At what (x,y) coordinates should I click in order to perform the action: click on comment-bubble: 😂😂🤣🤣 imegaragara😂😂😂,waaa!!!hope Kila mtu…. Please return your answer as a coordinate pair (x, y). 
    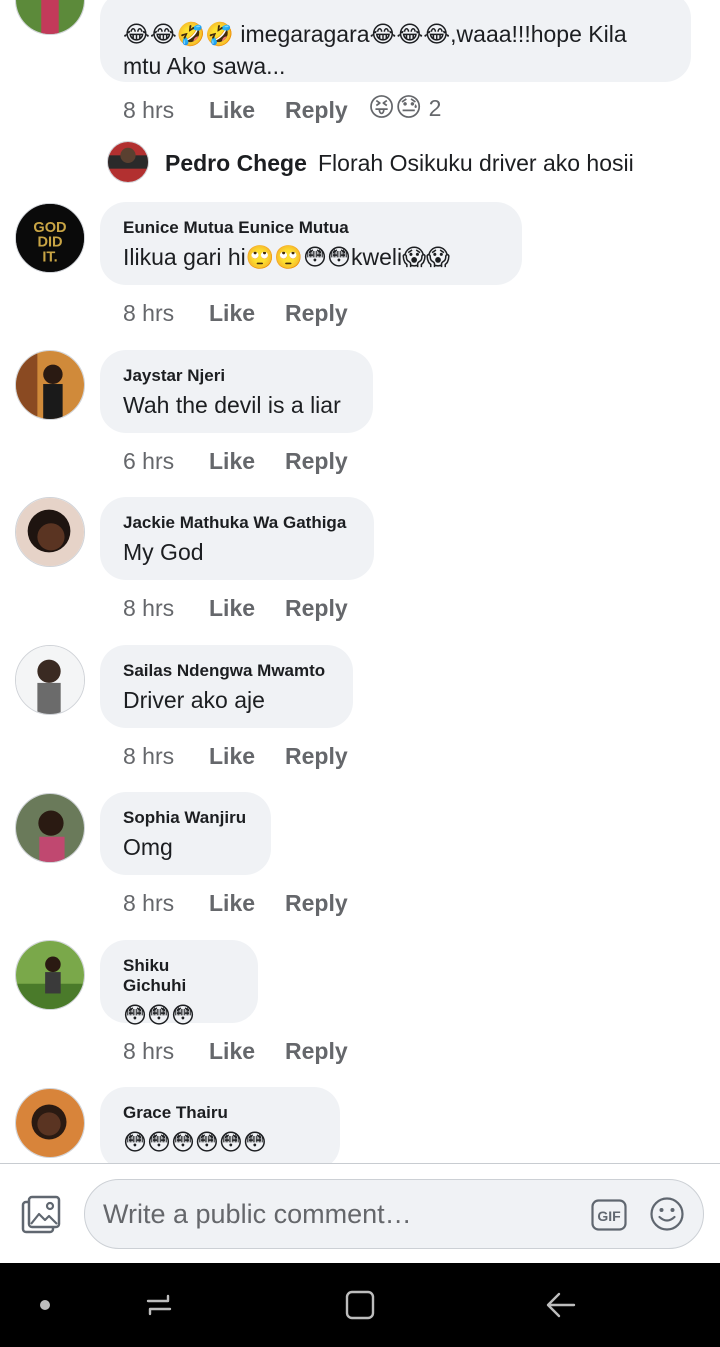
    Looking at the image, I should click on (395, 41).